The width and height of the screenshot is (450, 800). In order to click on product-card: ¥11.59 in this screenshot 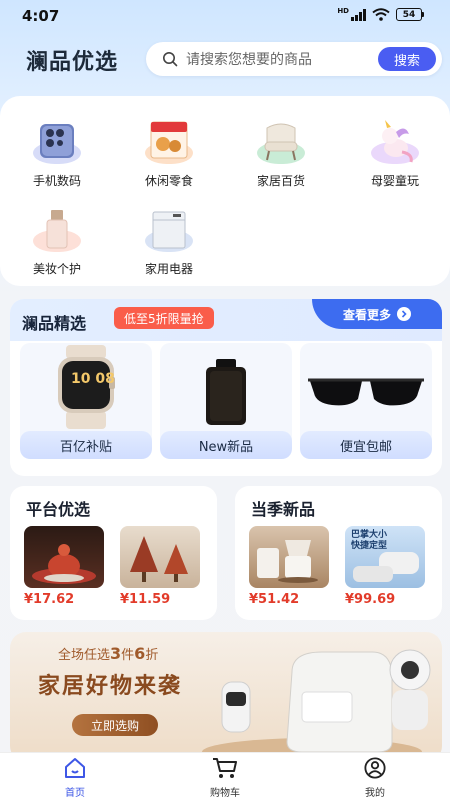, I will do `click(160, 566)`.